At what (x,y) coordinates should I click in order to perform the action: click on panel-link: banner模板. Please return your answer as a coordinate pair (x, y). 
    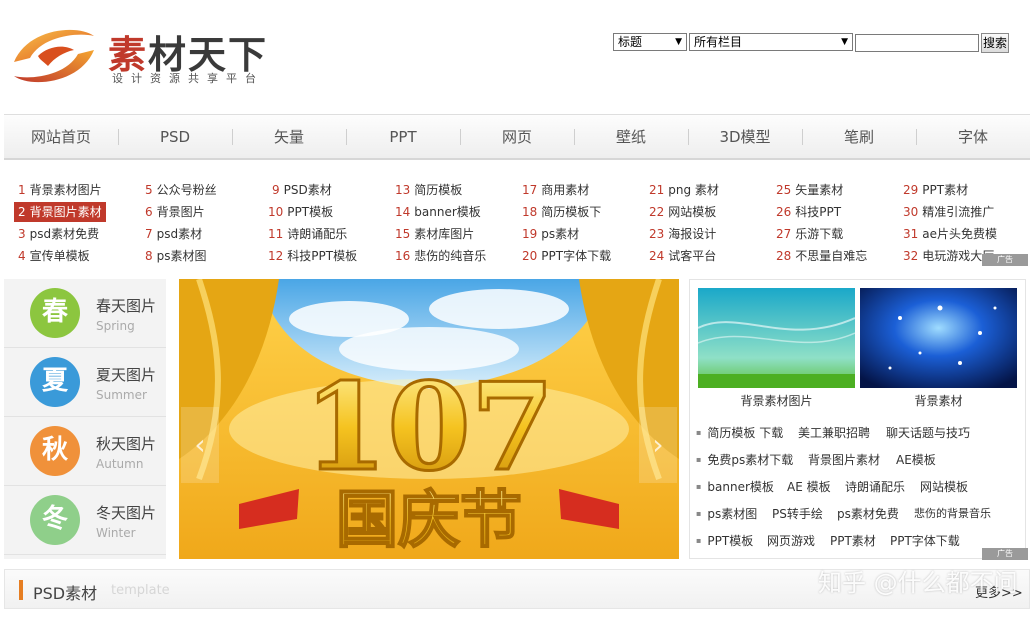
    Looking at the image, I should click on (735, 487).